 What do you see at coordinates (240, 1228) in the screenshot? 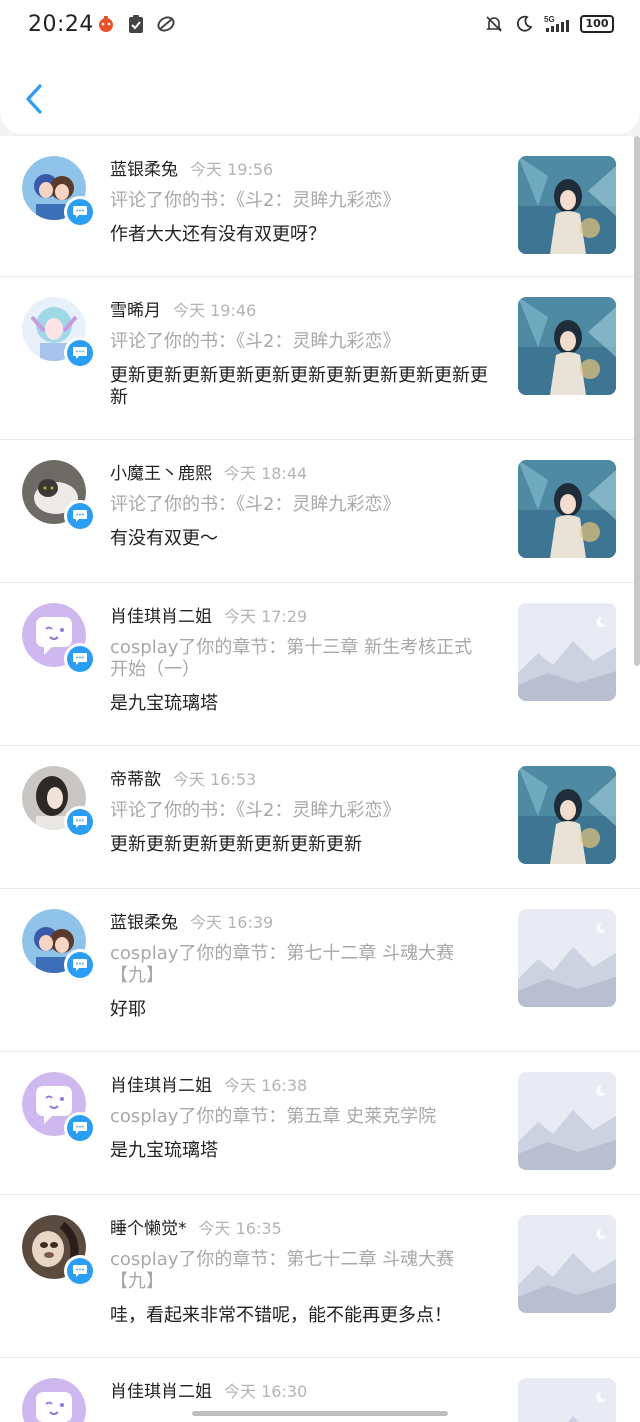
I see `timestamp: 今天 16:35` at bounding box center [240, 1228].